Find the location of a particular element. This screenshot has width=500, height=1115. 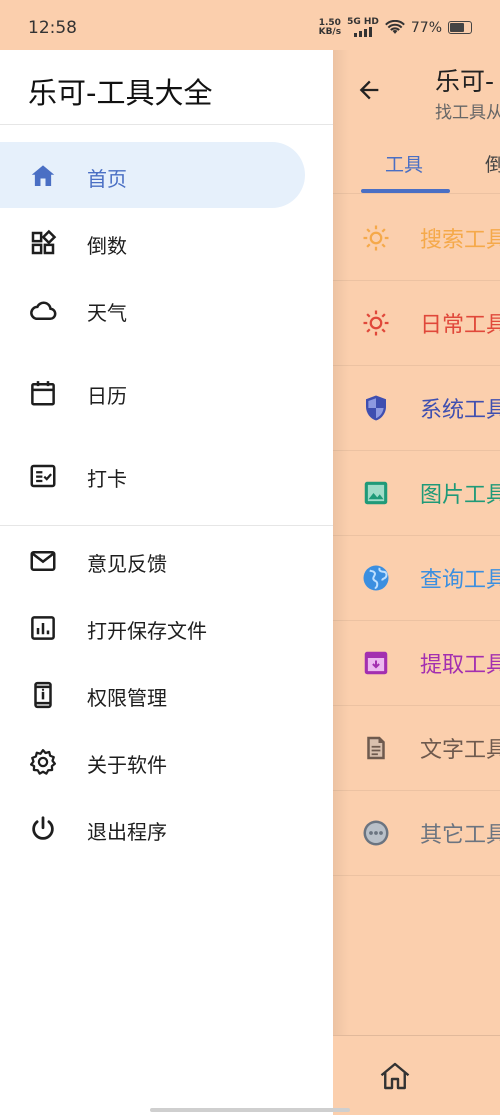

drawer-item-feedback: 意见反馈 is located at coordinates (152, 560).